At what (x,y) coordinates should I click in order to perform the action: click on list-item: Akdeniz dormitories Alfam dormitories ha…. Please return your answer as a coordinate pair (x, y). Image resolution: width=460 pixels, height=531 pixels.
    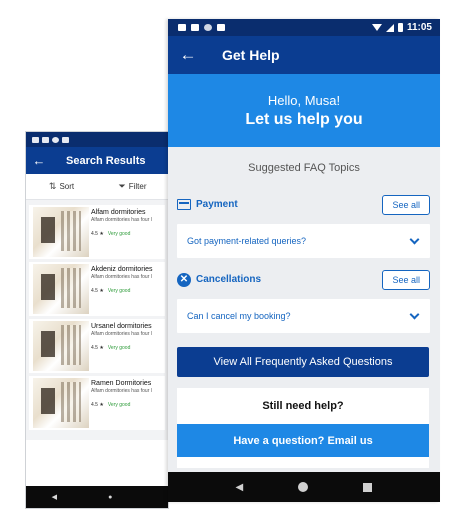
    Looking at the image, I should click on (97, 289).